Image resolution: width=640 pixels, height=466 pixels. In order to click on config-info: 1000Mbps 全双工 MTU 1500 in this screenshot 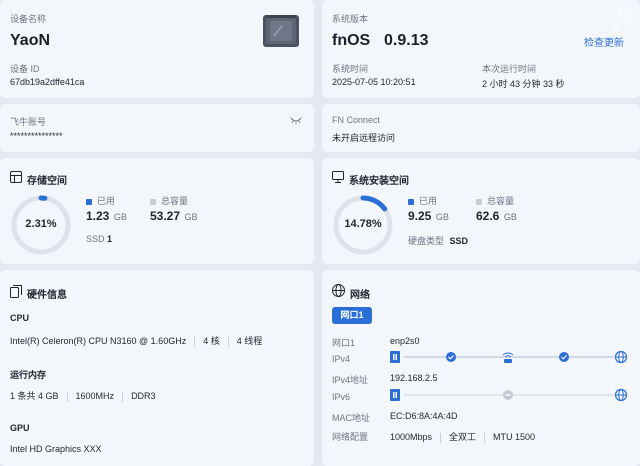, I will do `click(462, 436)`.